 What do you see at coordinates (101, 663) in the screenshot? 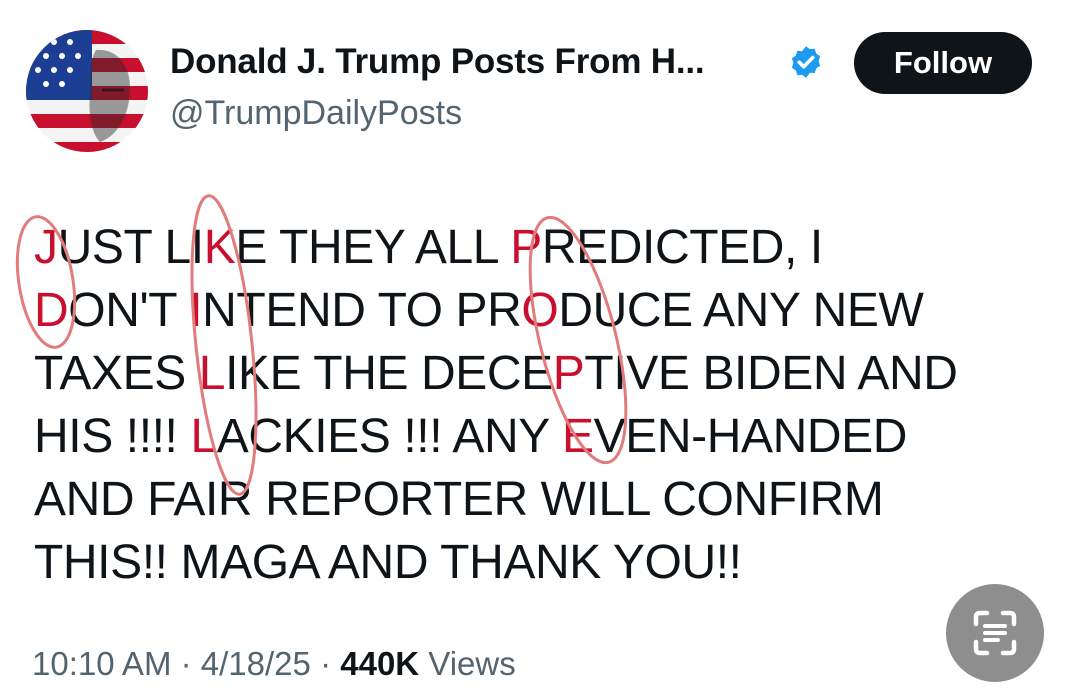
I see `post-time: 10:10 AM` at bounding box center [101, 663].